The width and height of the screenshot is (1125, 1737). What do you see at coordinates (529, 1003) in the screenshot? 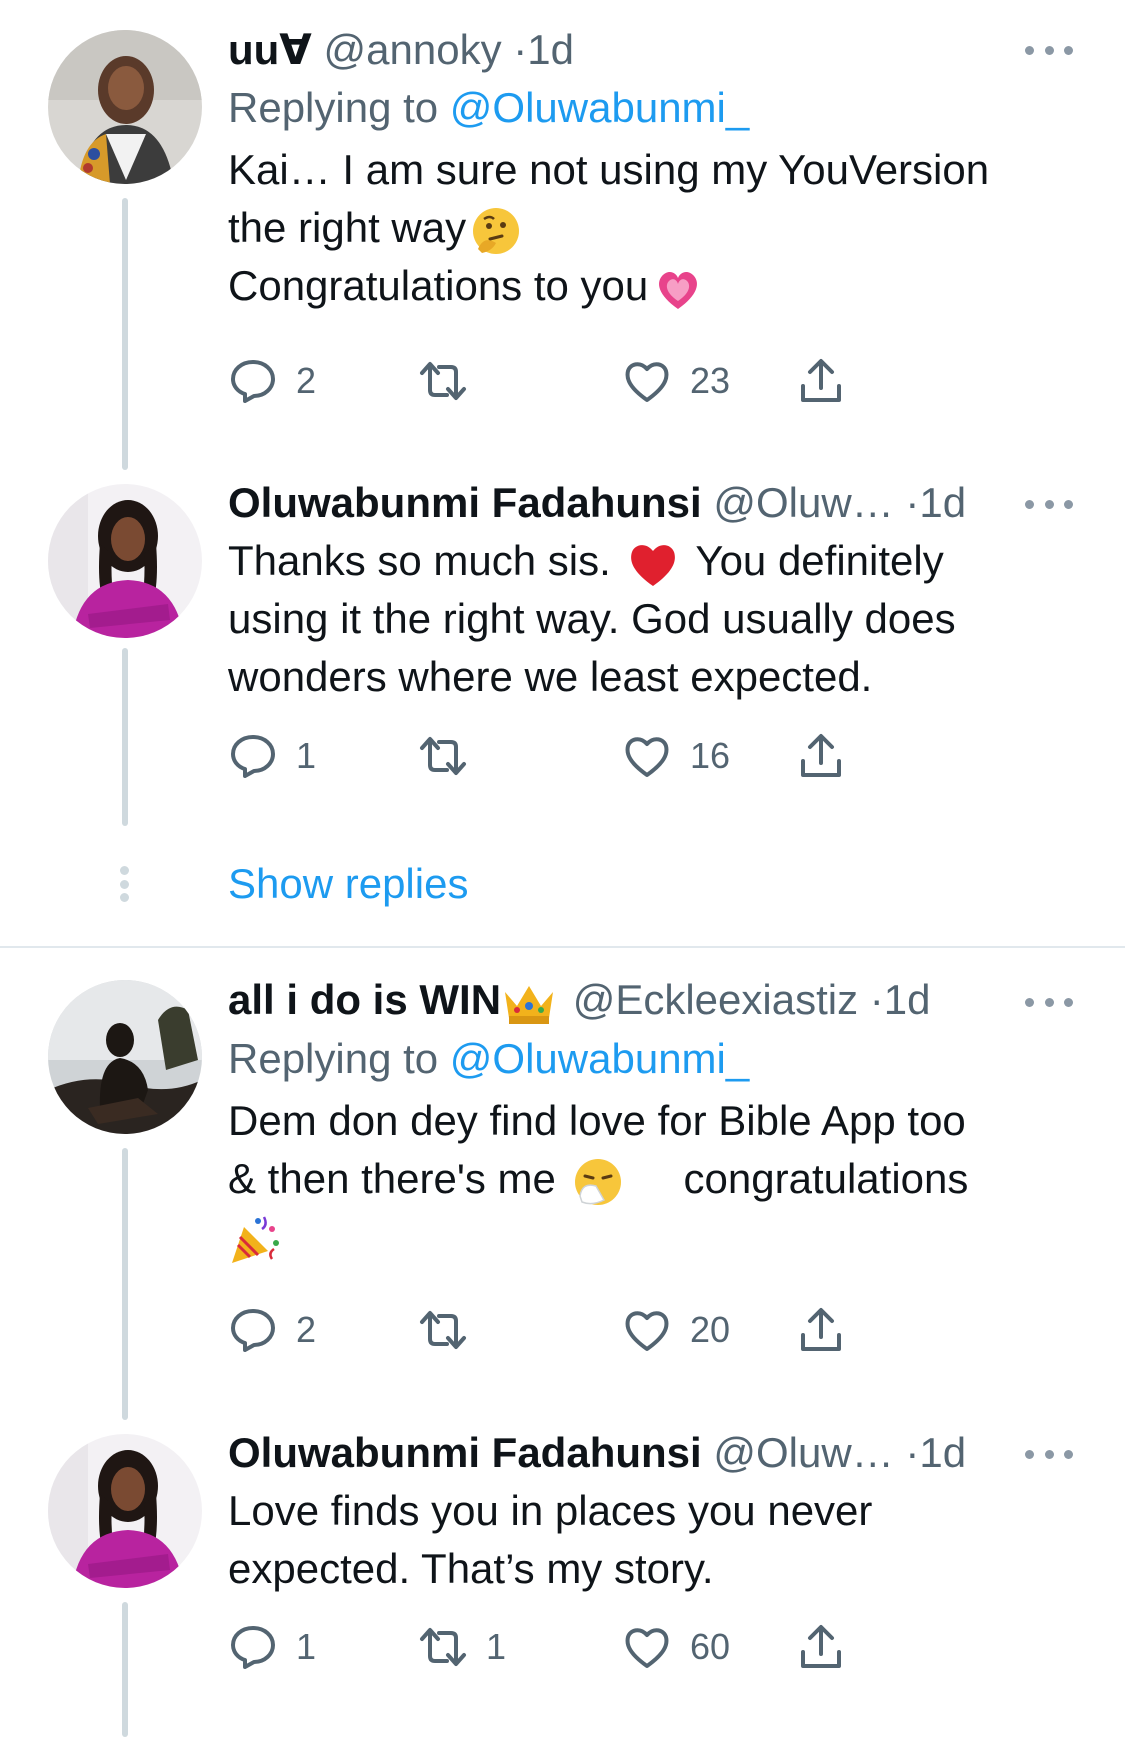
I see `crown-emoji` at bounding box center [529, 1003].